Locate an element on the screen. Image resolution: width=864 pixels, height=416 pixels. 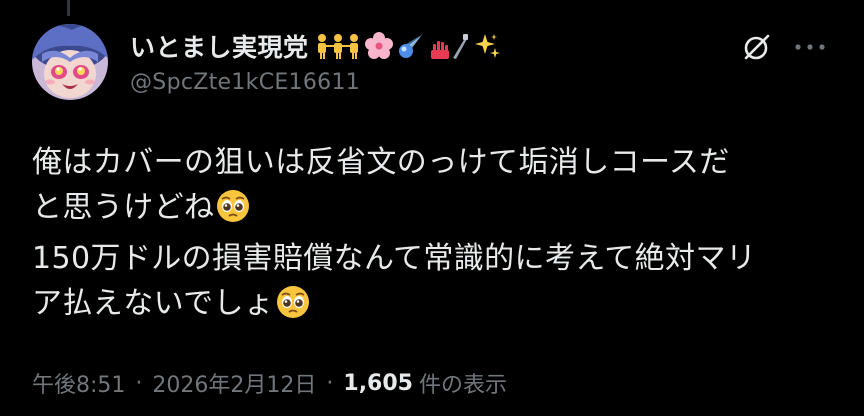
thread-connector-line is located at coordinates (68, 8).